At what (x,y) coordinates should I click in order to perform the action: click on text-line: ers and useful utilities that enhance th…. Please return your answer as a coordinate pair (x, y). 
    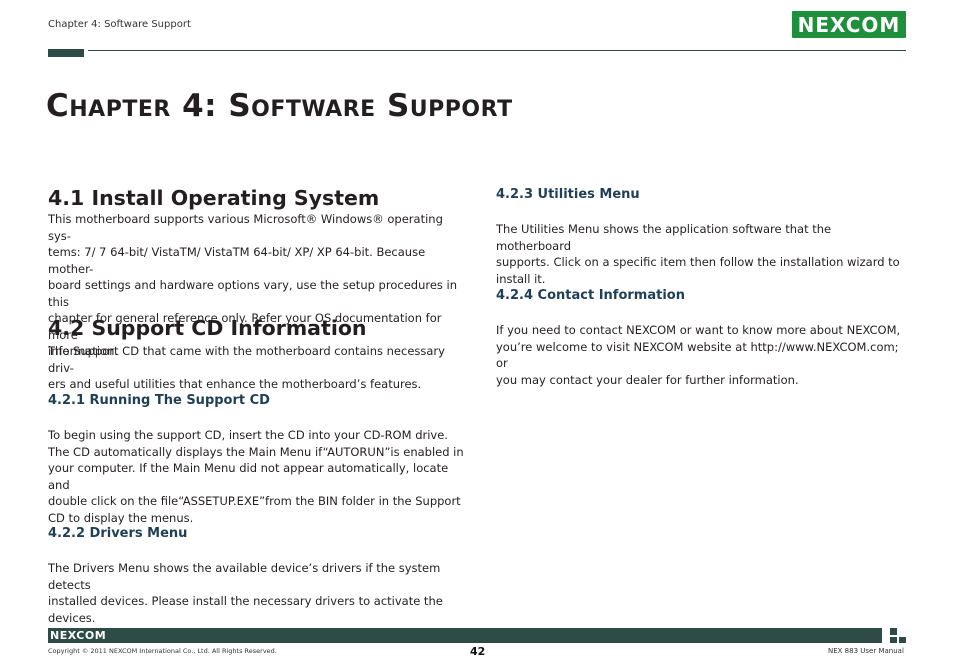
    Looking at the image, I should click on (235, 384).